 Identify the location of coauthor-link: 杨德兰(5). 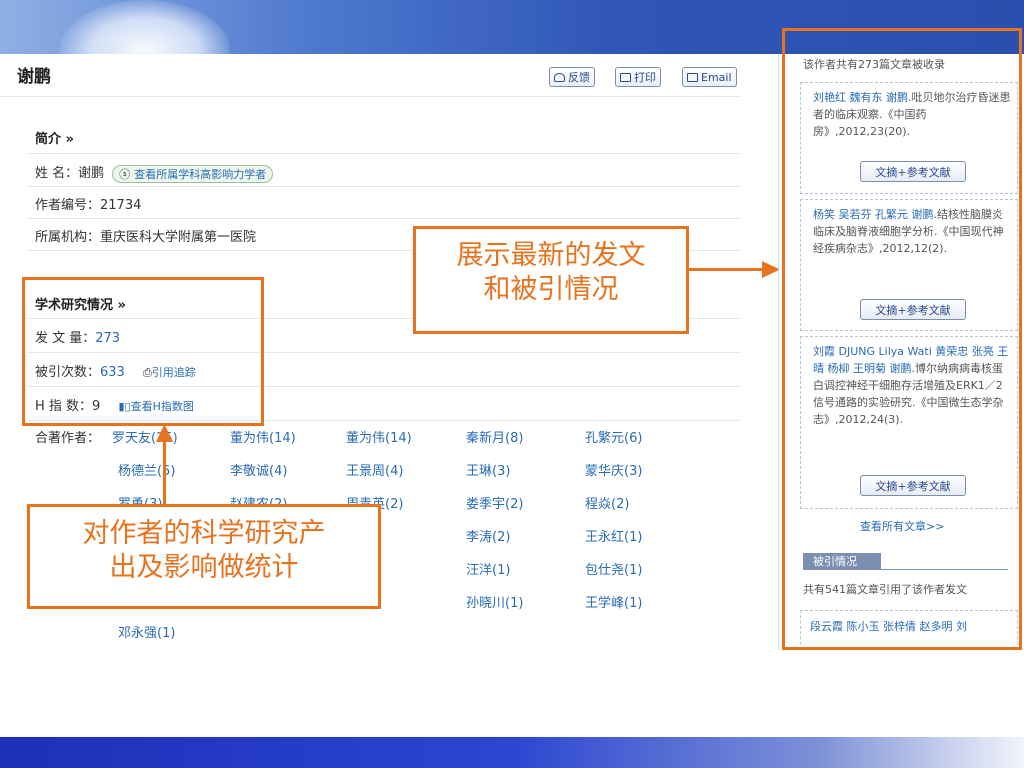
(146, 469).